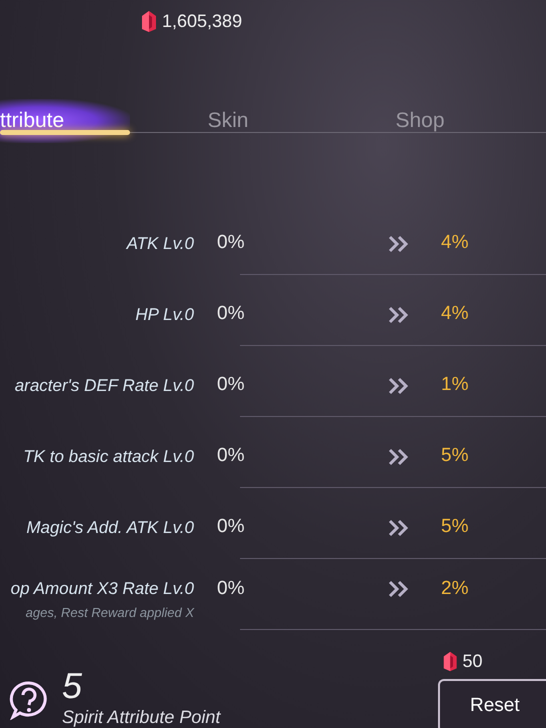 Image resolution: width=546 pixels, height=728 pixels. I want to click on attribute-name: ATK Lv.0, so click(159, 243).